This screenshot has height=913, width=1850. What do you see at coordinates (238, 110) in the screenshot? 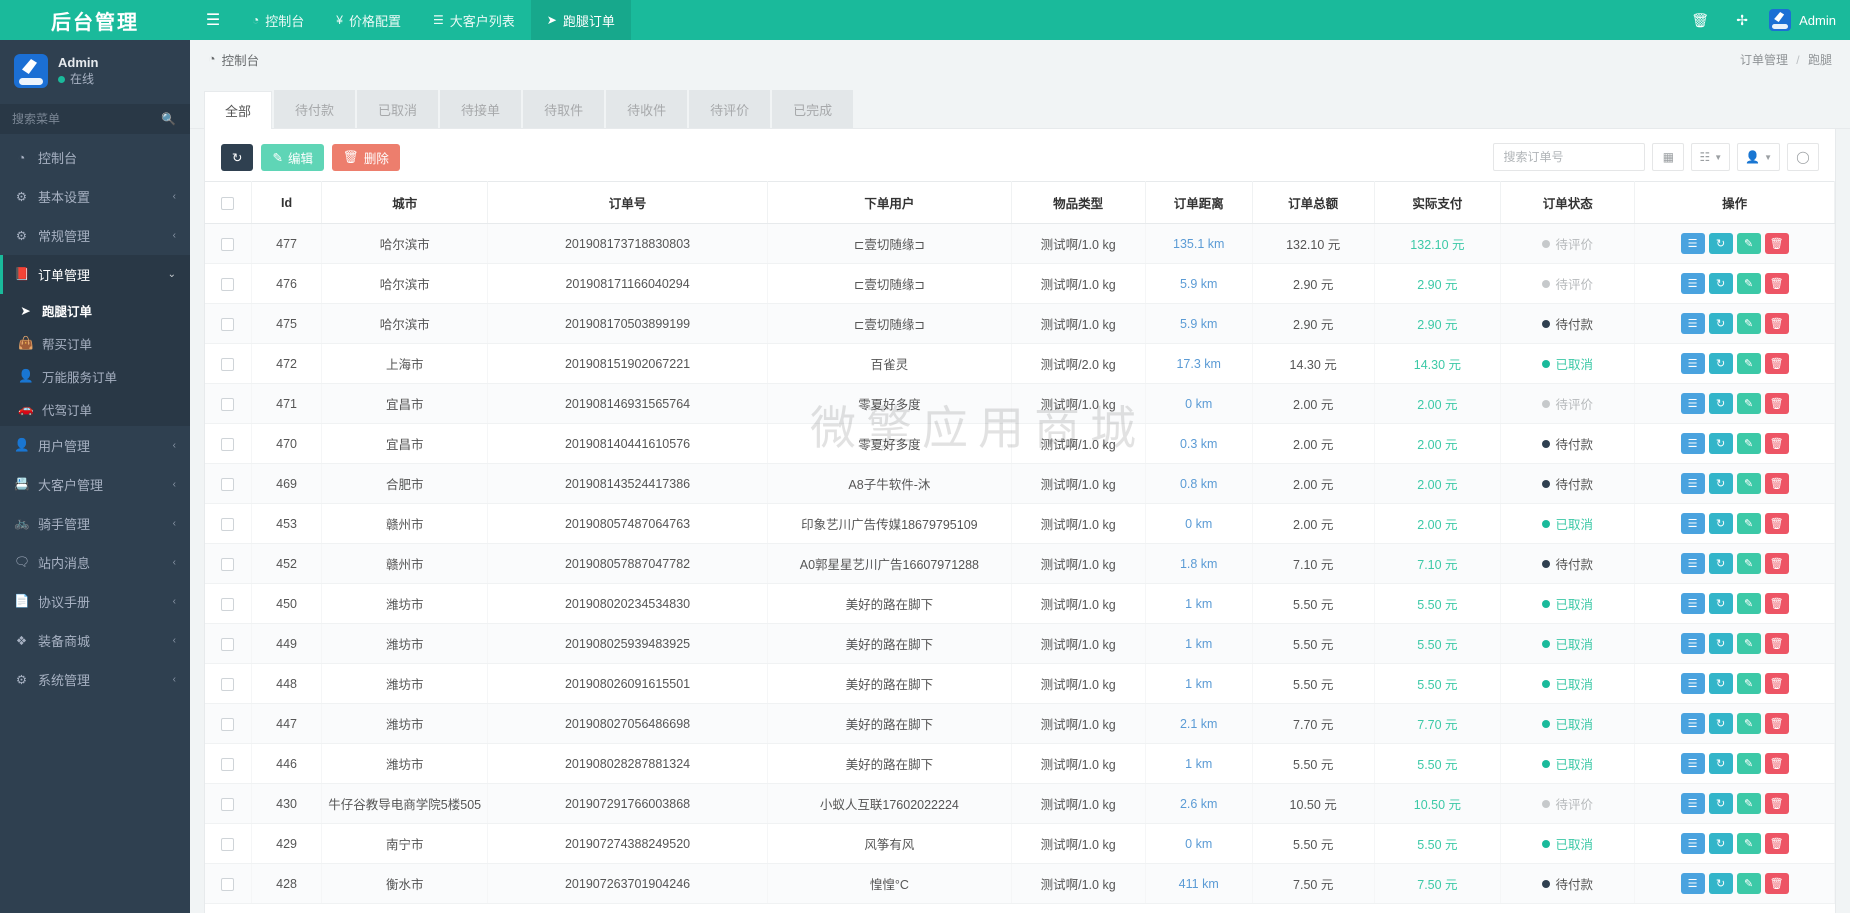
I see `tab-0: 全部` at bounding box center [238, 110].